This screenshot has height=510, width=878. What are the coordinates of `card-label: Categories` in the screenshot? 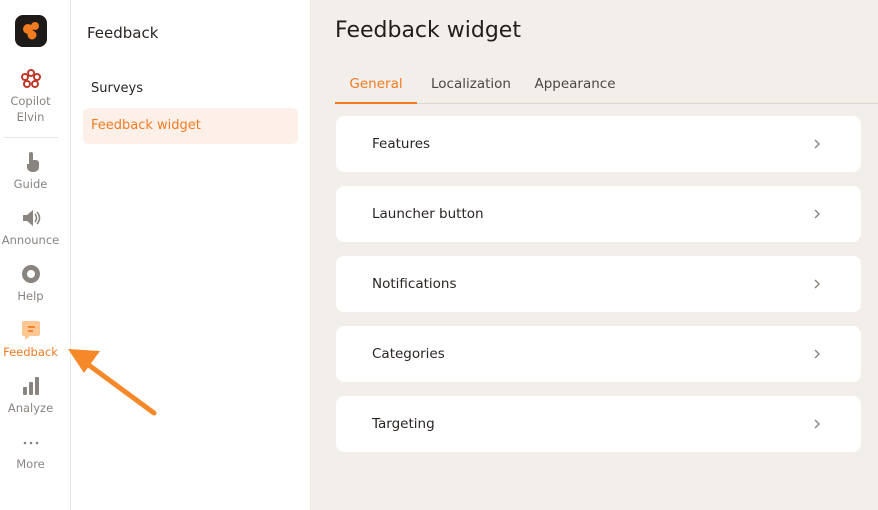 It's located at (408, 354).